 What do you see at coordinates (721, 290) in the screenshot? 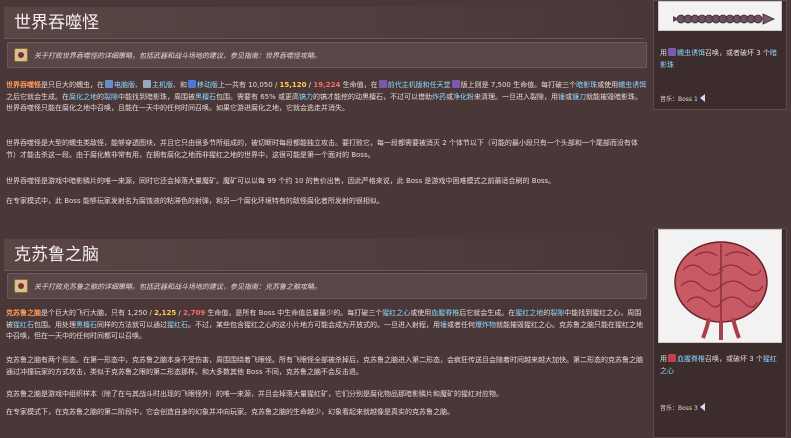
I see `brain-of-cthulhu-sprite-icon` at bounding box center [721, 290].